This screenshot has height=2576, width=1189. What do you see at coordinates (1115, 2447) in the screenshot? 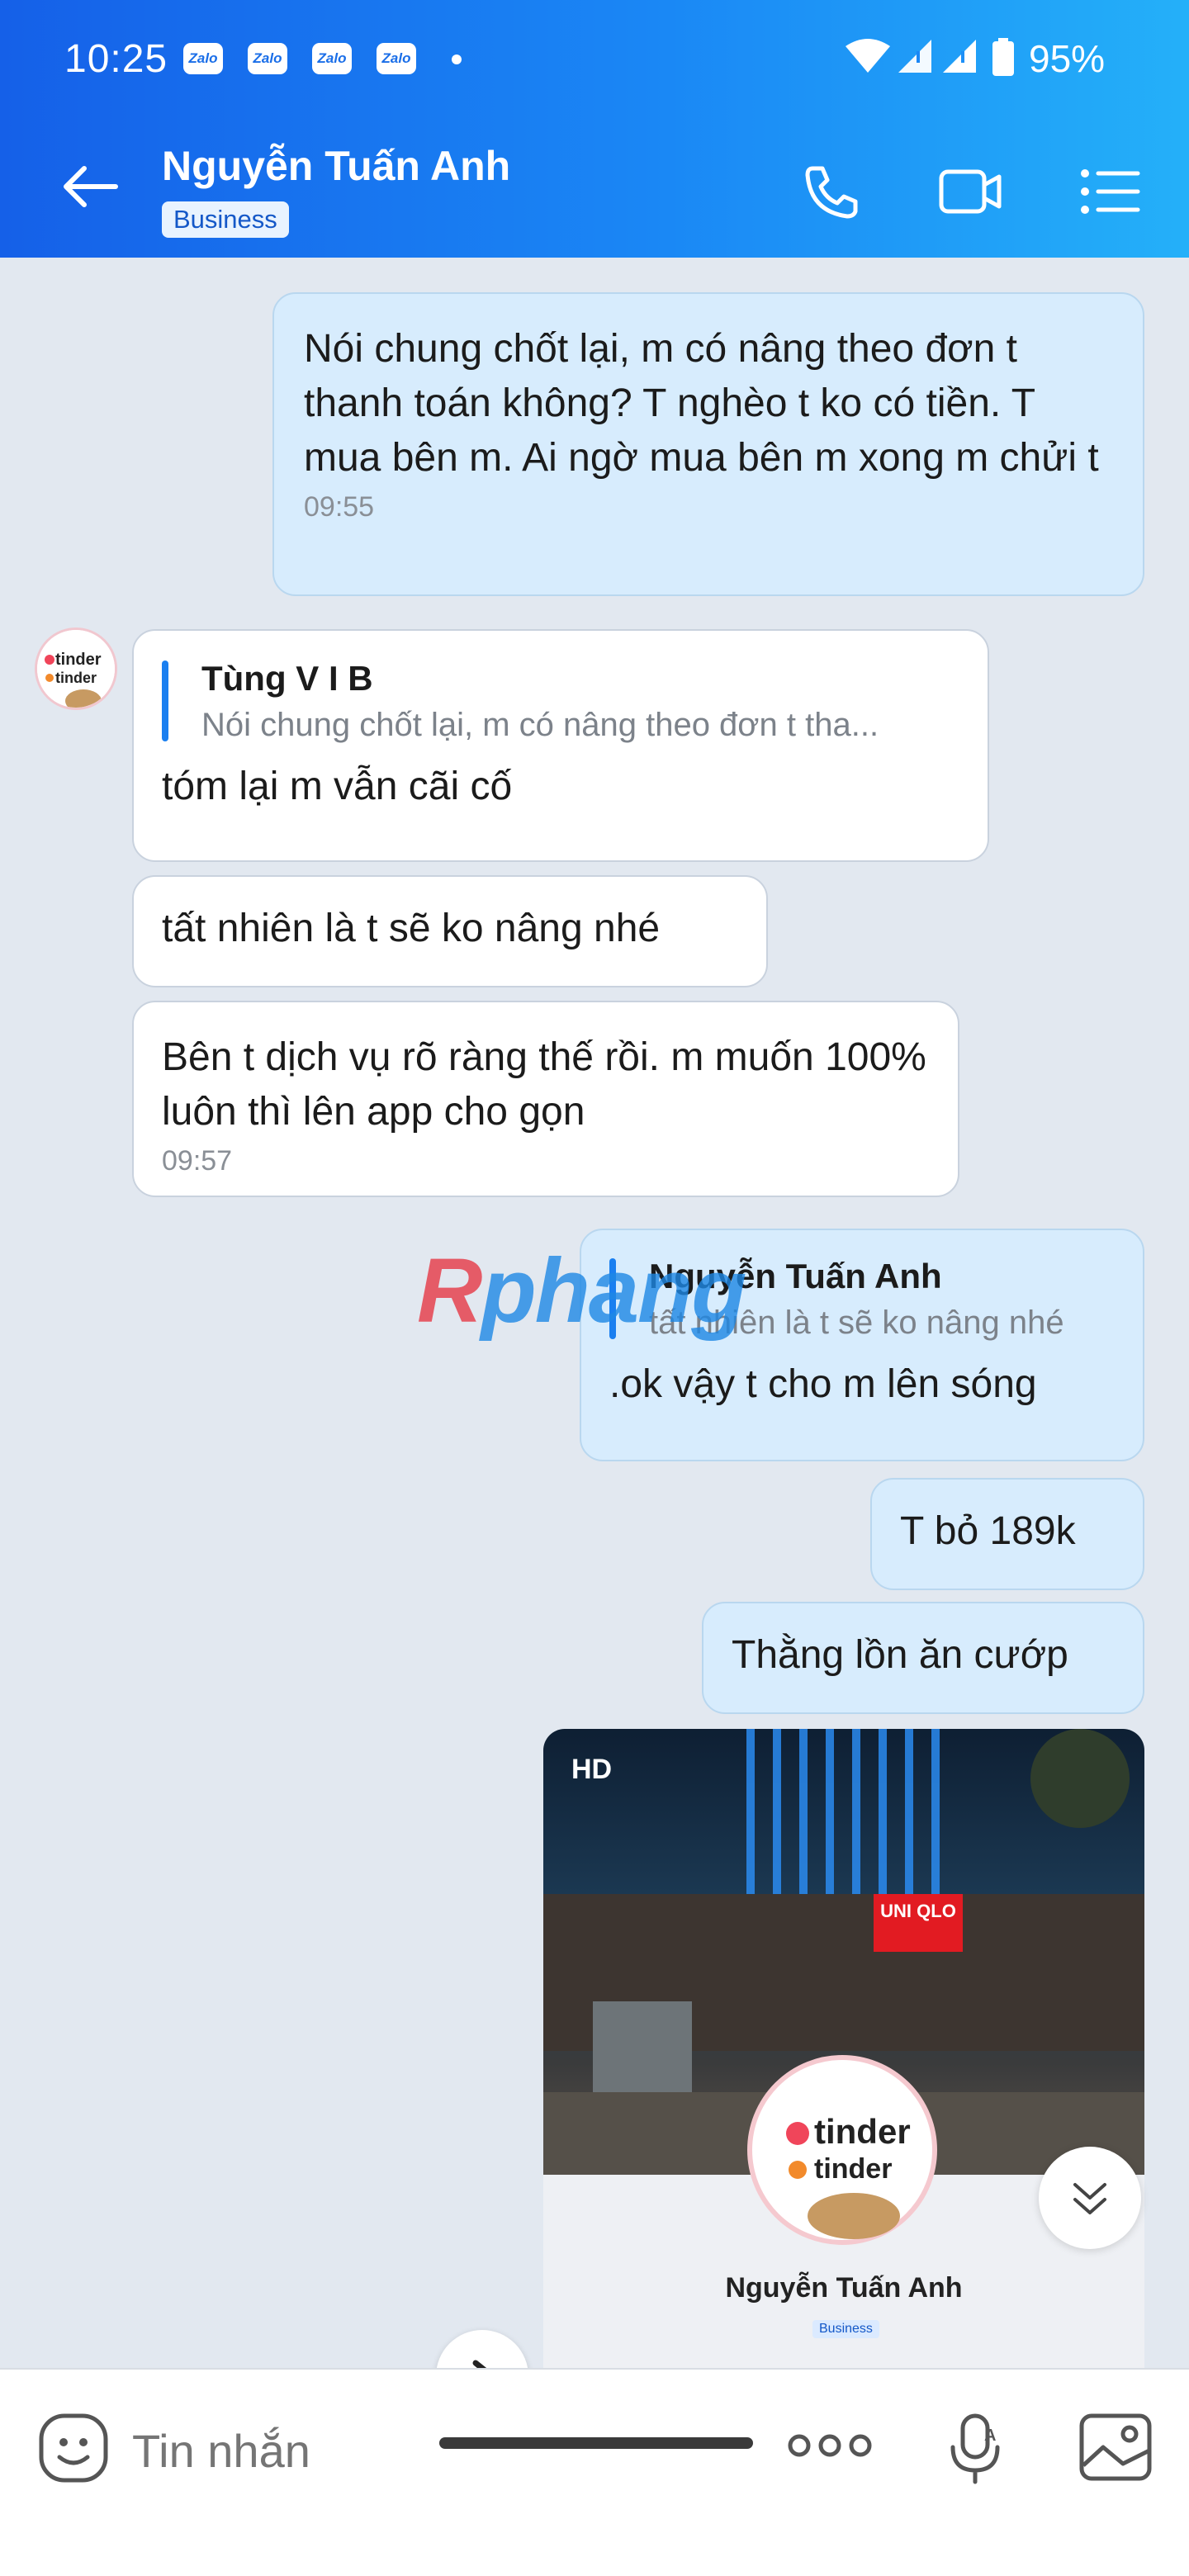
I see `gallery-icon` at bounding box center [1115, 2447].